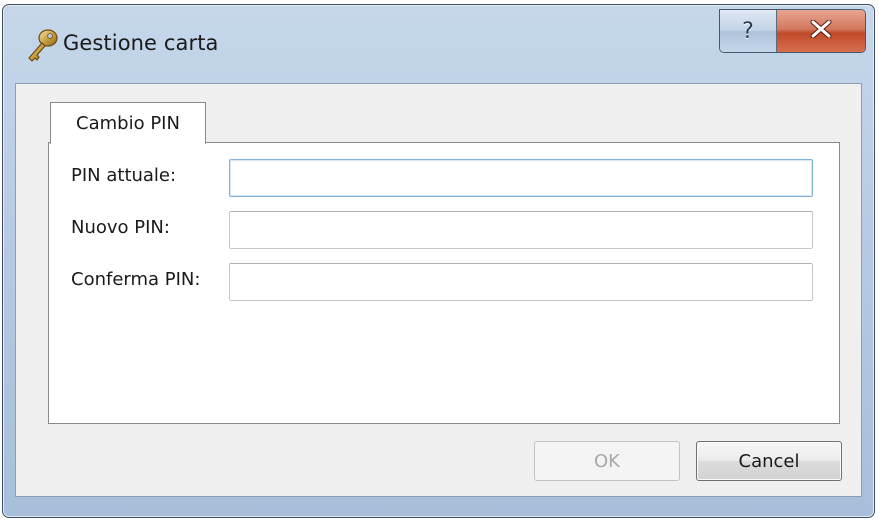  I want to click on window-title: Gestione carta, so click(141, 43).